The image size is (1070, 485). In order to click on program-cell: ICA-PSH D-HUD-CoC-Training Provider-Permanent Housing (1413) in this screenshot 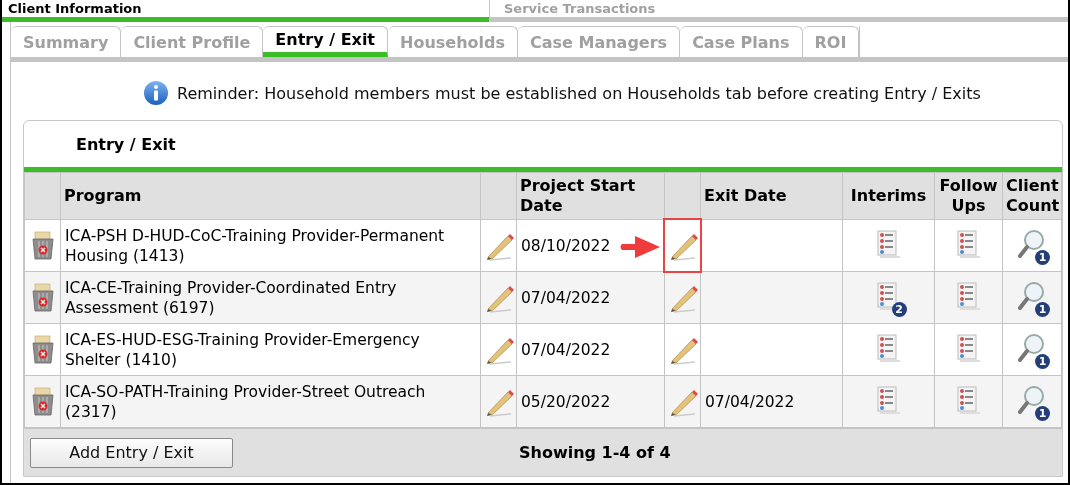, I will do `click(270, 245)`.